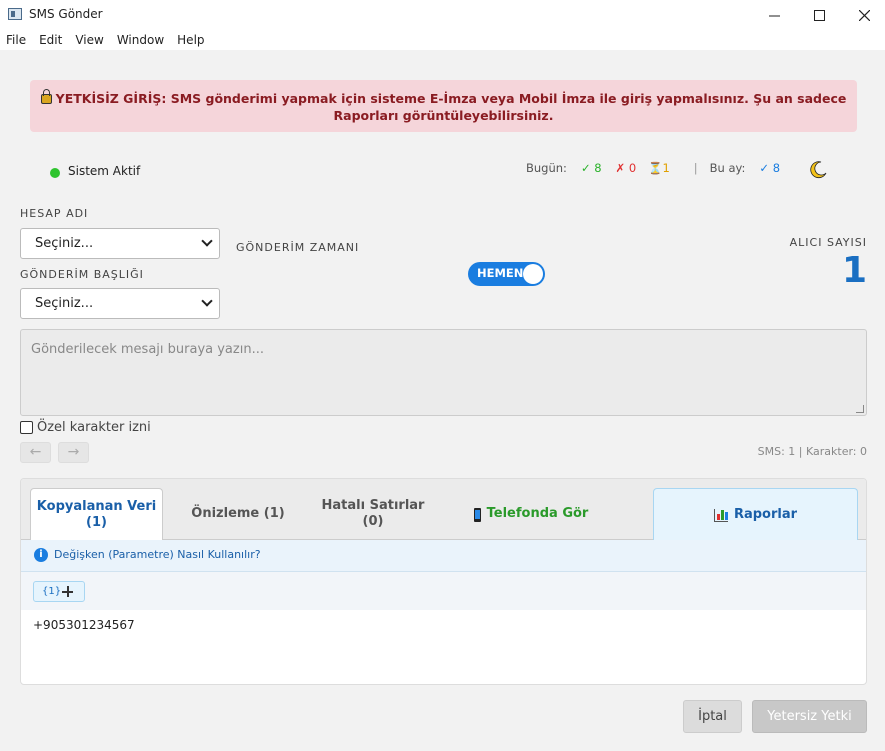 This screenshot has height=751, width=885. Describe the element at coordinates (809, 716) in the screenshot. I see `submit-button: Yetersiz Yetki` at that location.